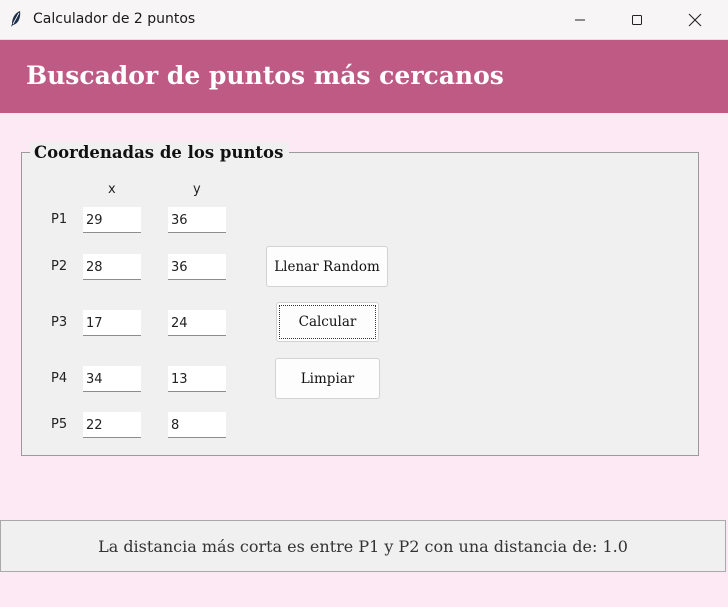 This screenshot has height=607, width=728. I want to click on calculate-button: Calcular, so click(327, 322).